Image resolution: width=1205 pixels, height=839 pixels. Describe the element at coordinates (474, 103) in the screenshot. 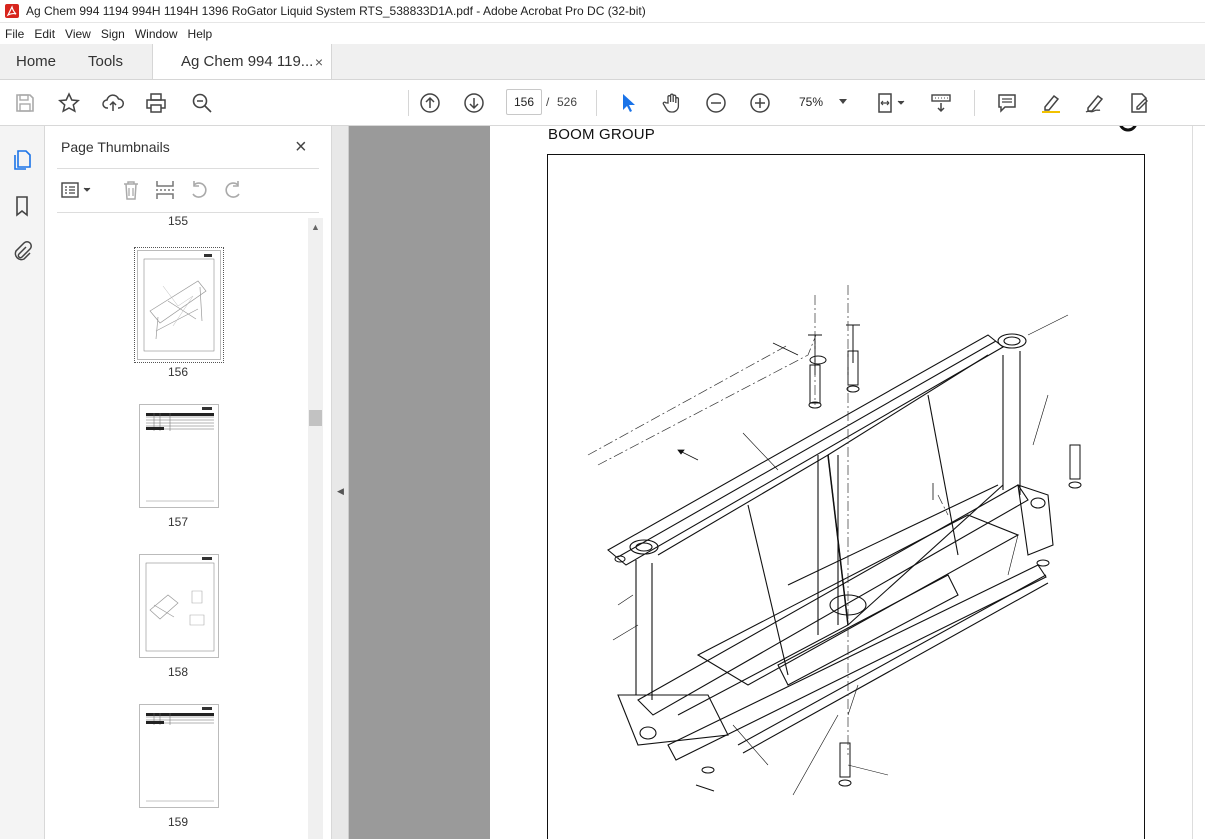

I see `page-down-icon` at that location.